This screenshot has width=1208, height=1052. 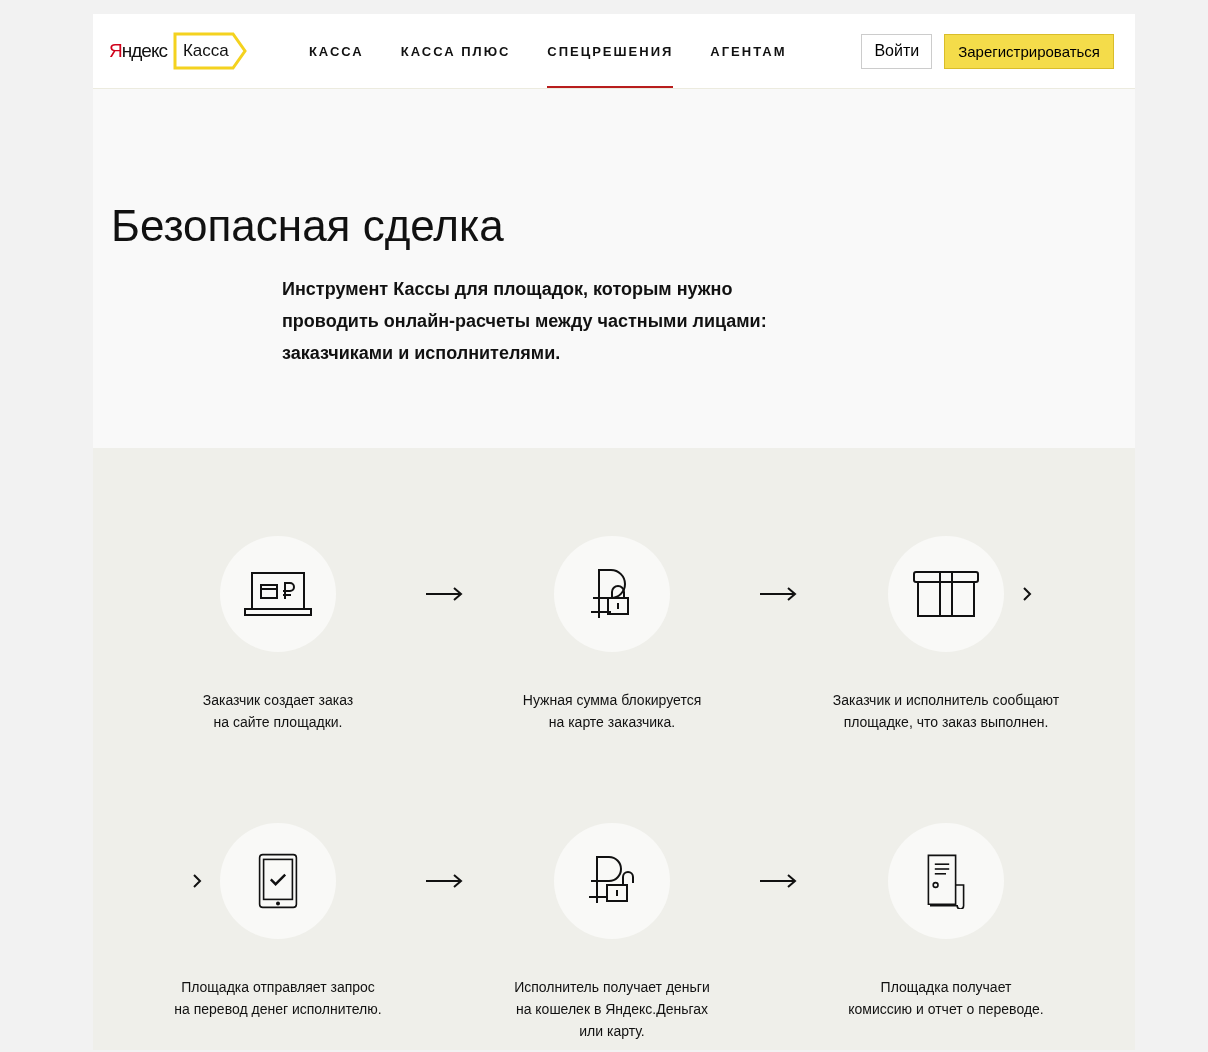 I want to click on hero-description: Инструмент Кассы для площадок, которым нужно проводить онлайн-расчеты между частными лицами: заказчиками и исполнителями., so click(x=525, y=321).